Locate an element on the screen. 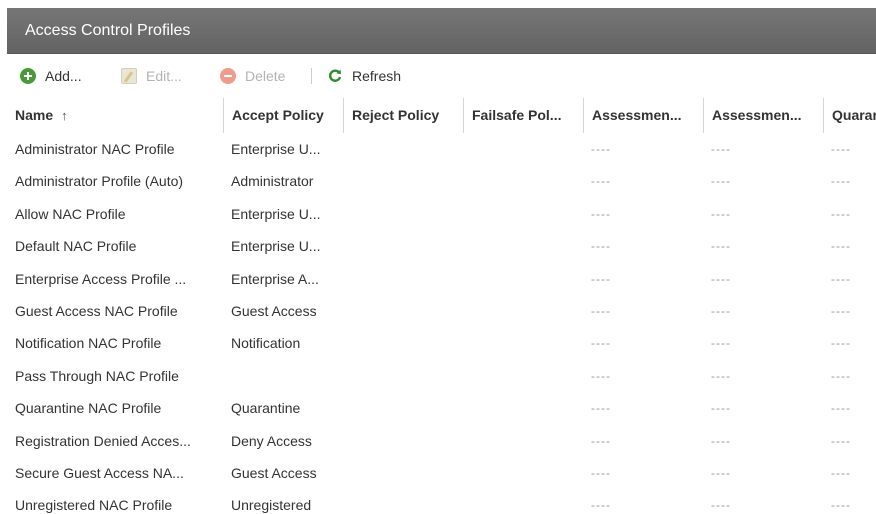 The width and height of the screenshot is (876, 514). cell-name: Default NAC Profile is located at coordinates (76, 246).